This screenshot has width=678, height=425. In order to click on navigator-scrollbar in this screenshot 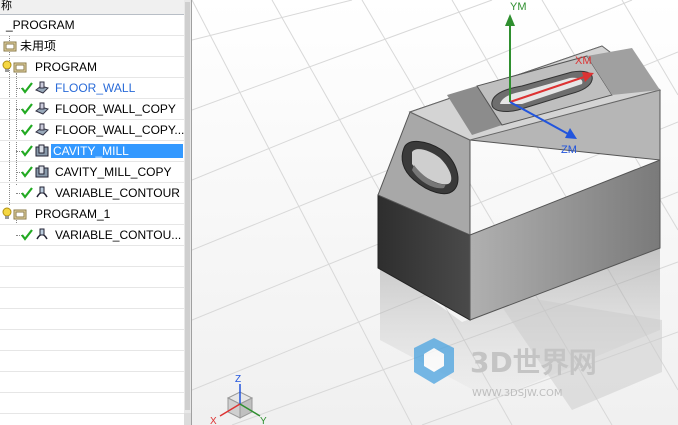, I will do `click(188, 212)`.